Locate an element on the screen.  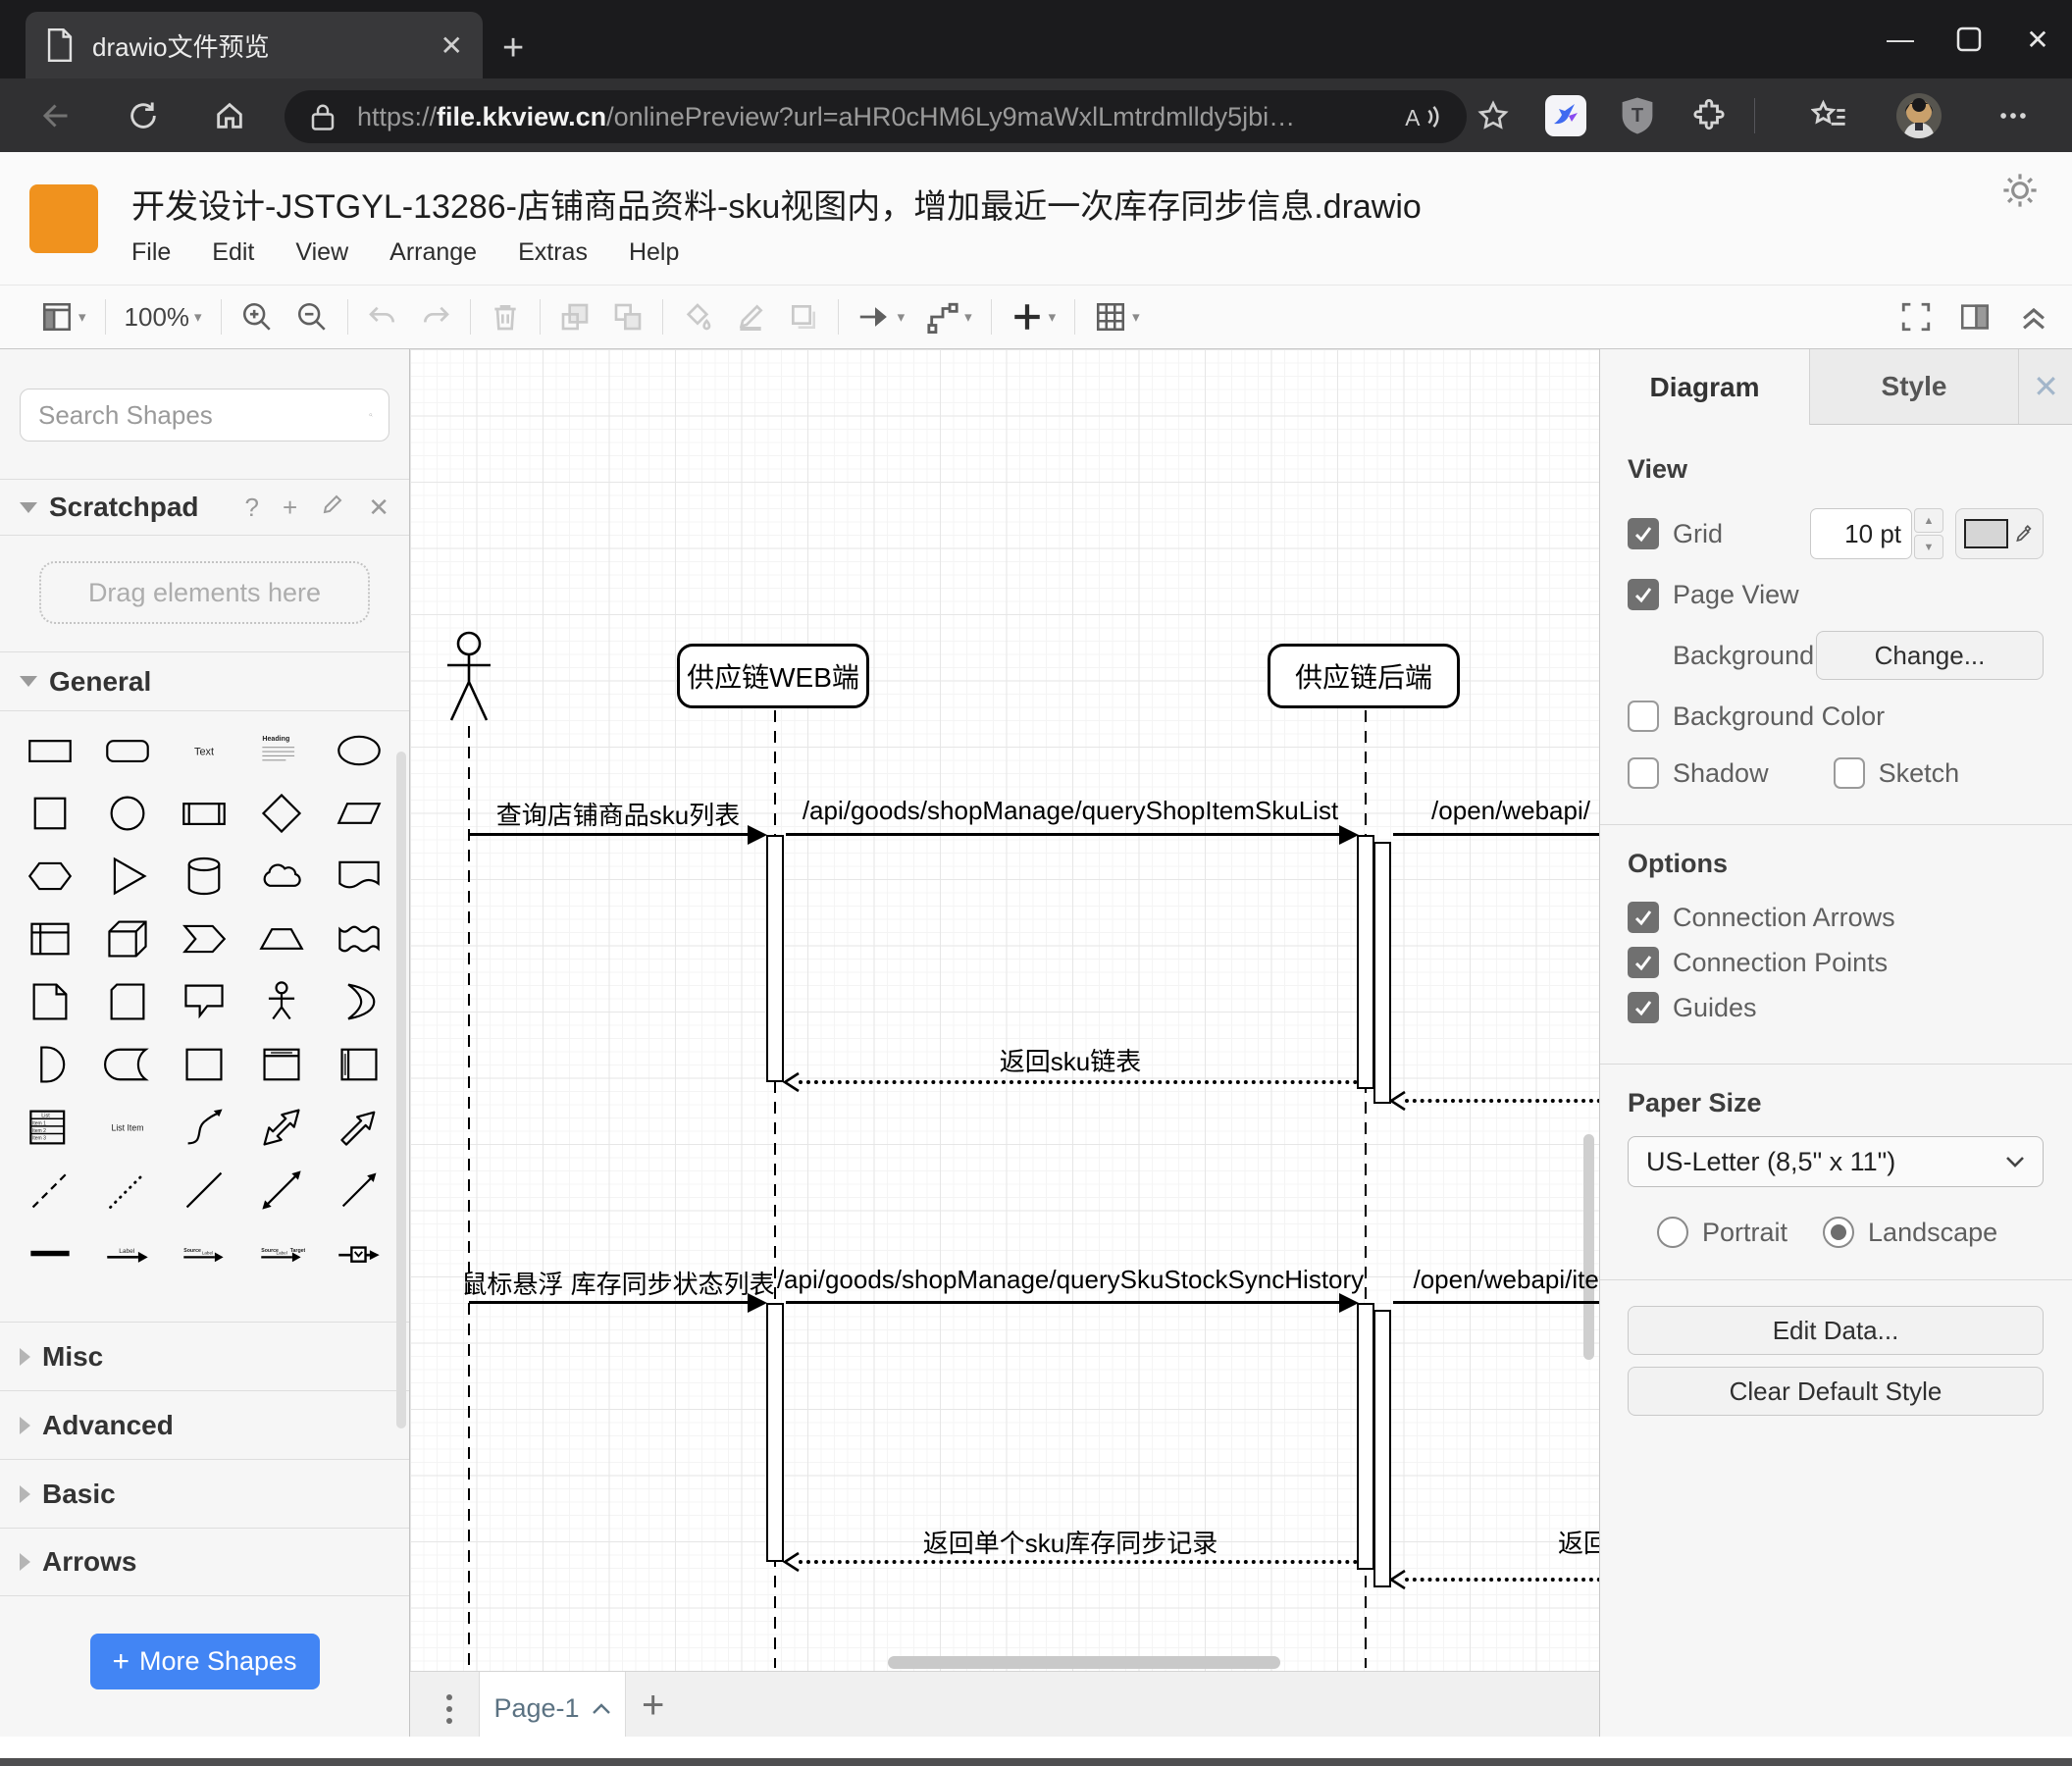
vertical-scrollbar is located at coordinates (1588, 1247).